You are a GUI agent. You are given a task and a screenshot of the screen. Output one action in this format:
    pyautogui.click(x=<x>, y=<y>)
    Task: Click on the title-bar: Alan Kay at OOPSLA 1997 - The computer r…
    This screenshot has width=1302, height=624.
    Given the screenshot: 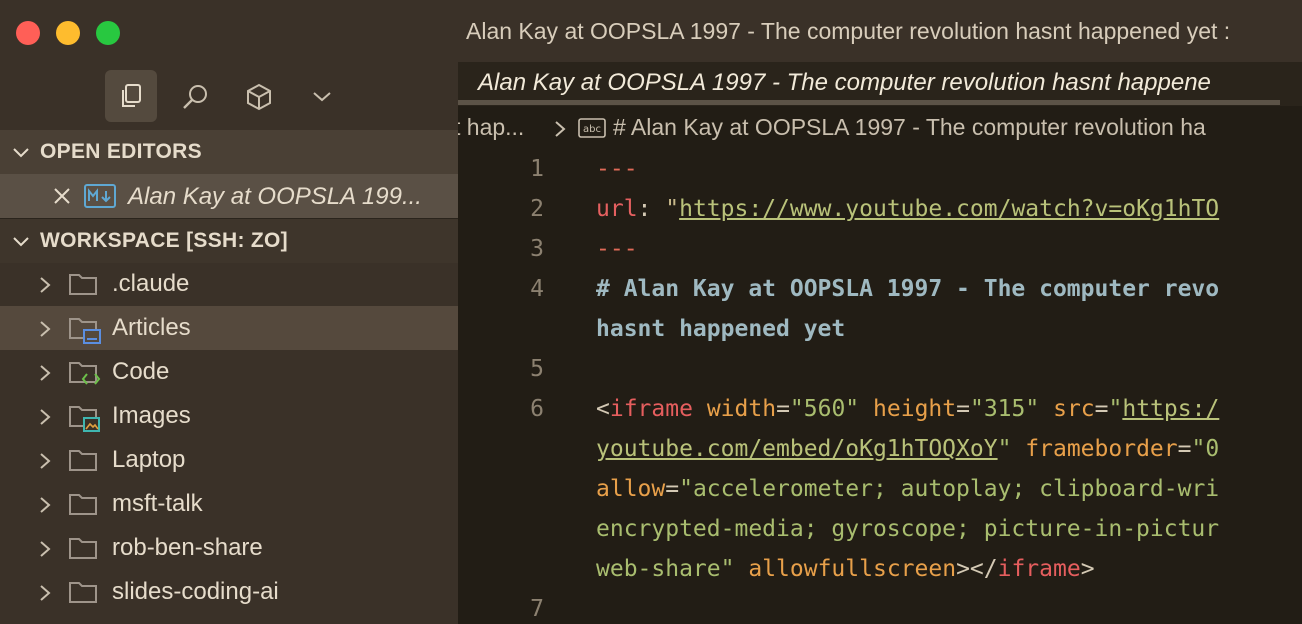 What is the action you would take?
    pyautogui.click(x=651, y=31)
    